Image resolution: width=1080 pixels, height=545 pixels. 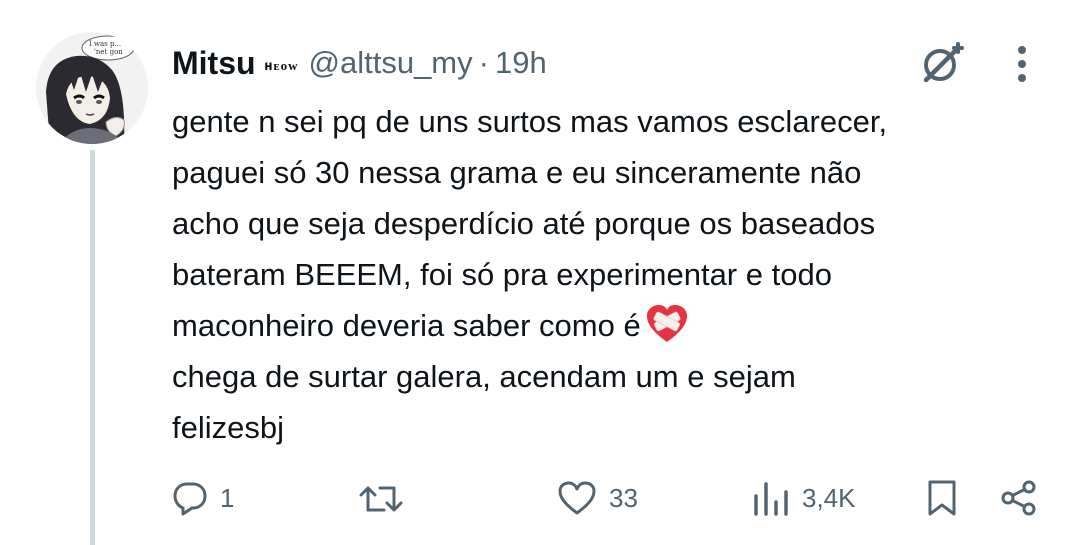 What do you see at coordinates (666, 323) in the screenshot?
I see `mending-heart-emoji-icon` at bounding box center [666, 323].